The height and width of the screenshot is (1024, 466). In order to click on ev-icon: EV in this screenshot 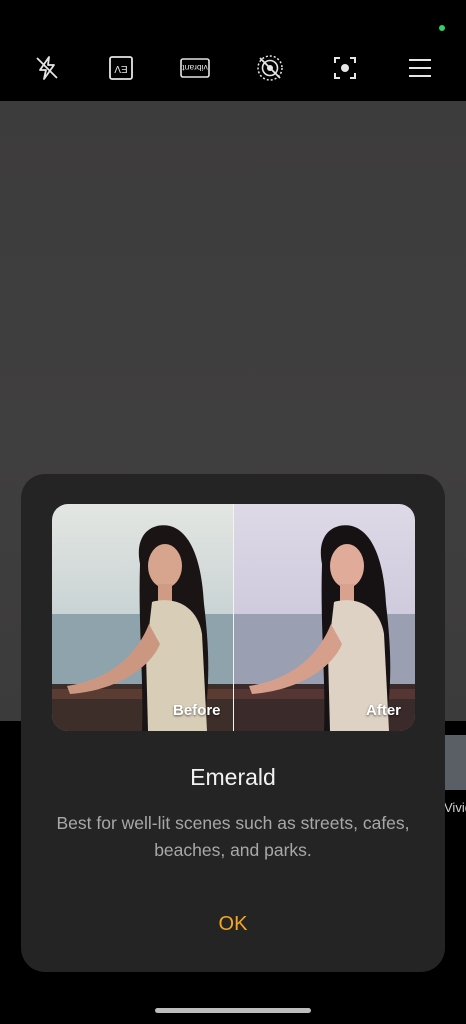, I will do `click(121, 68)`.